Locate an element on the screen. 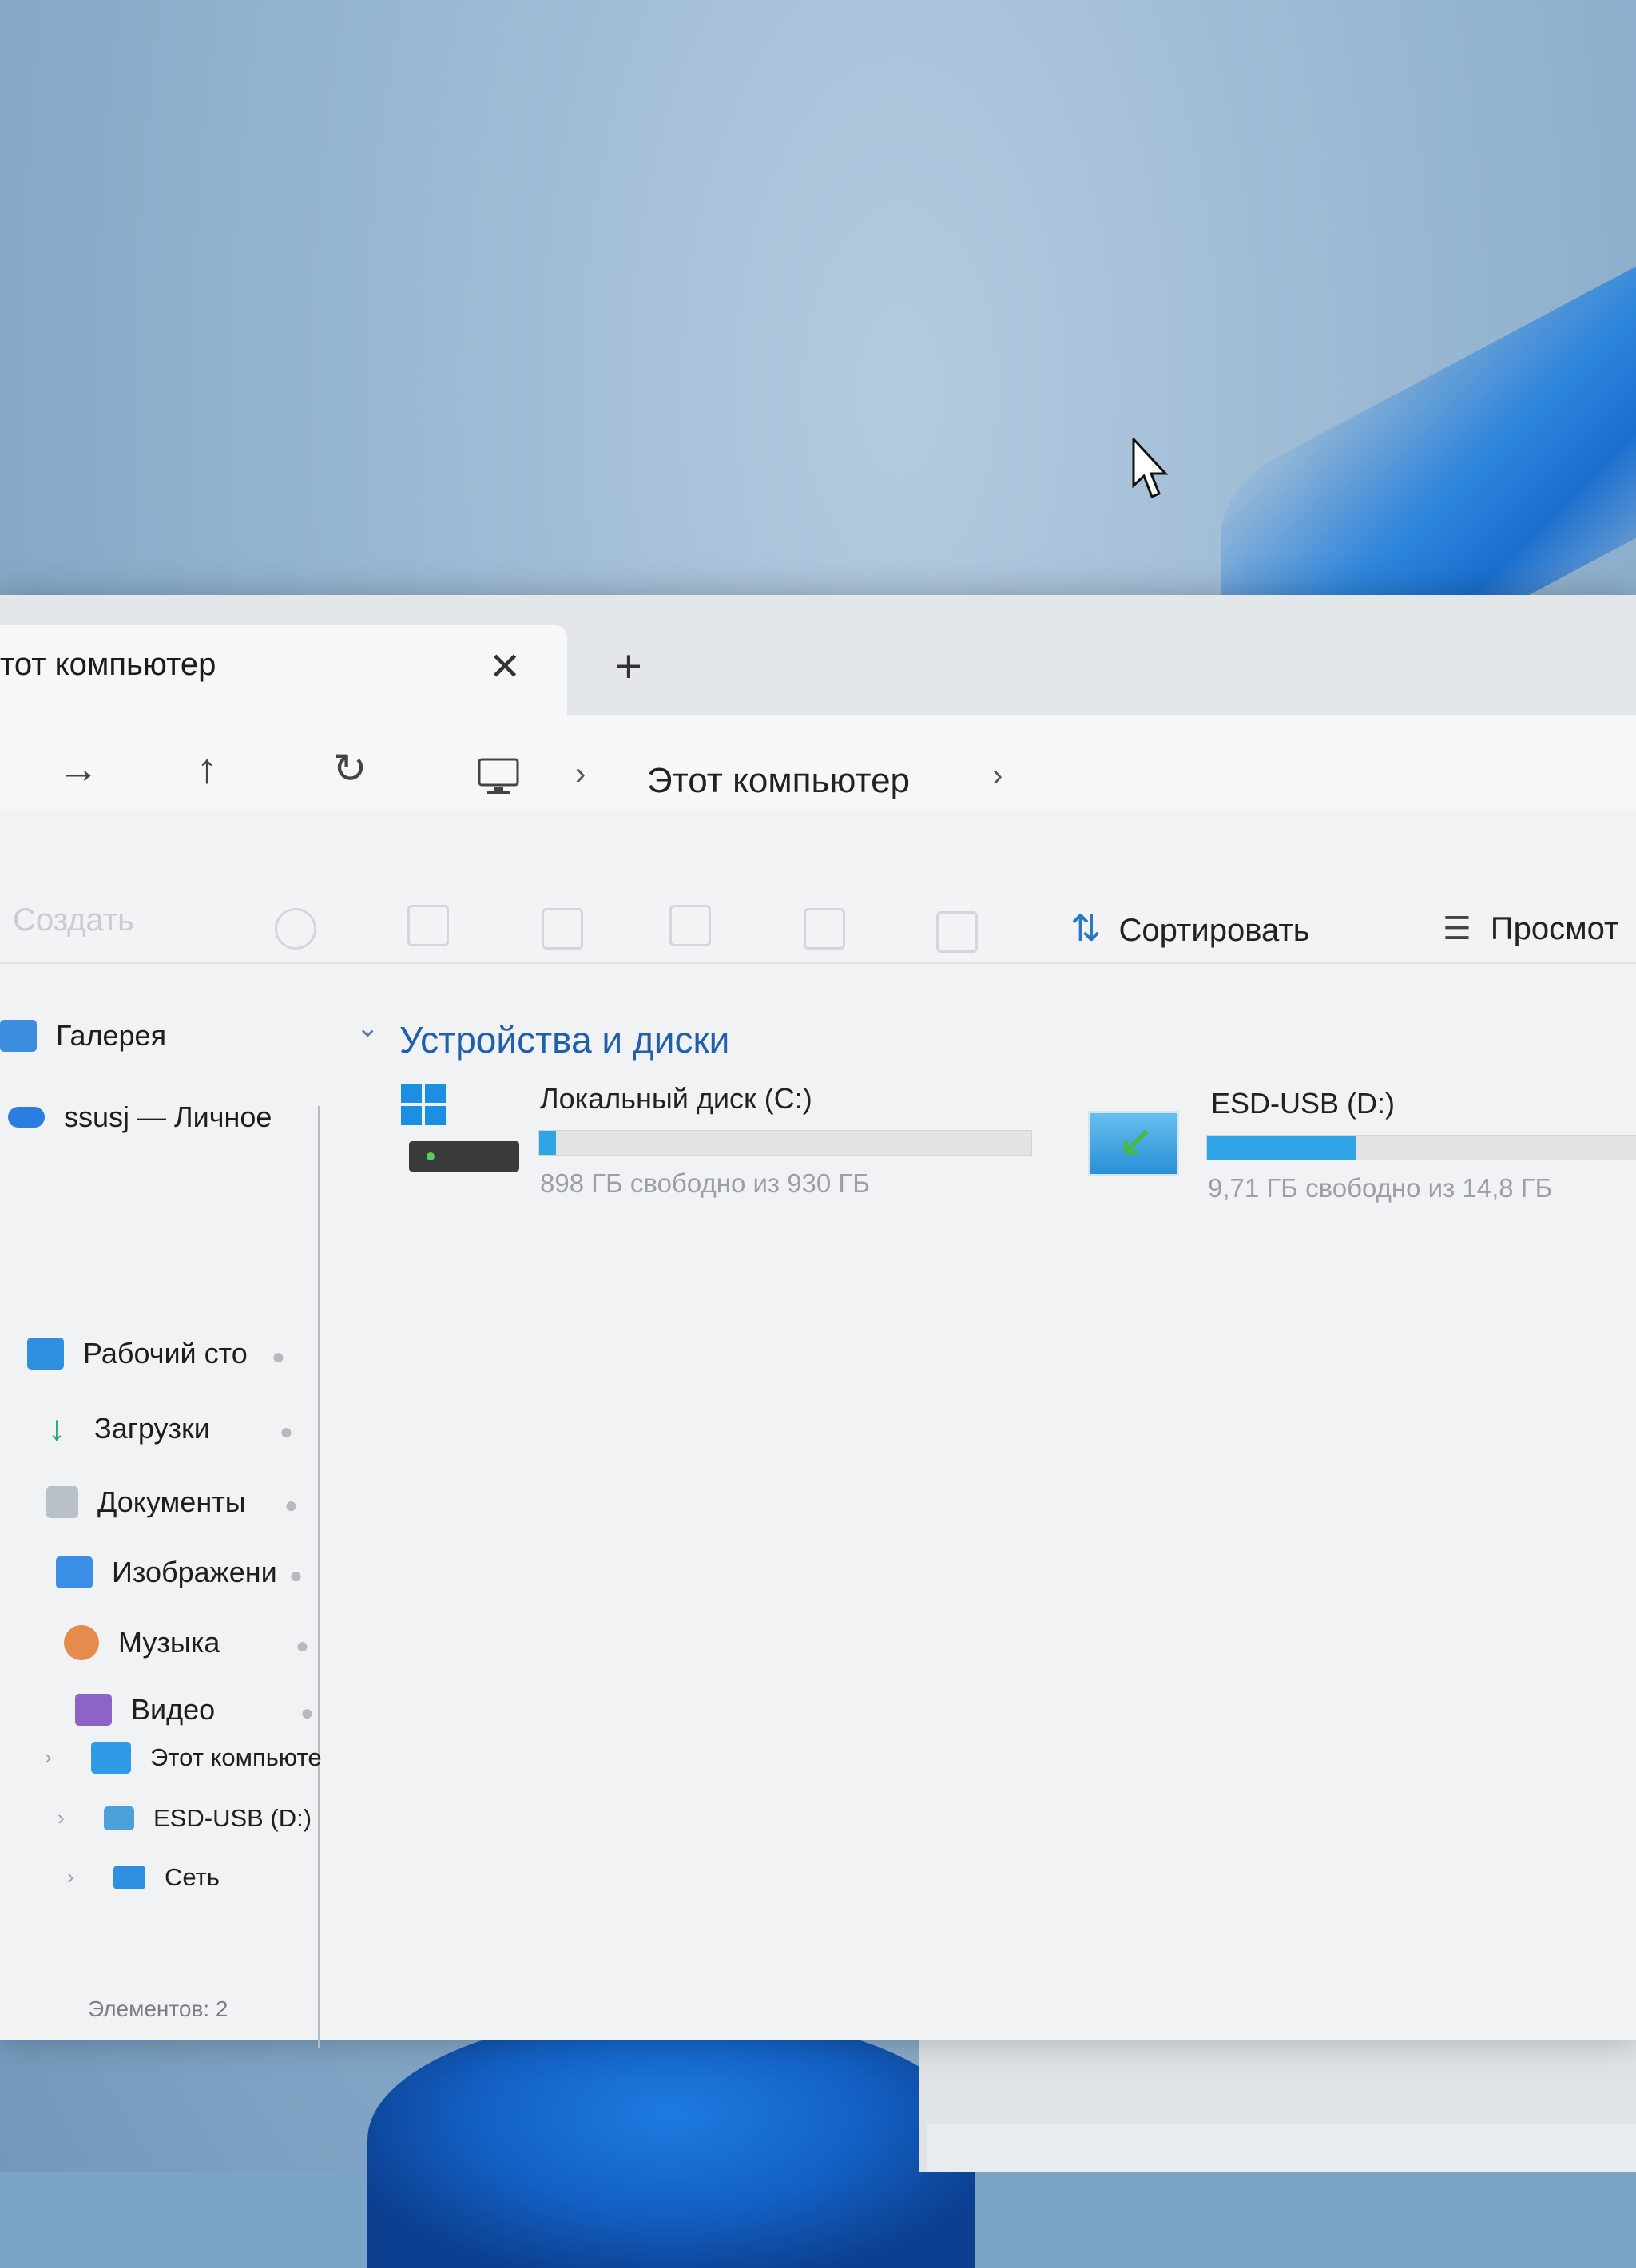 The height and width of the screenshot is (2268, 1636). sidebar-label: ESD-USB (D:) is located at coordinates (232, 1818).